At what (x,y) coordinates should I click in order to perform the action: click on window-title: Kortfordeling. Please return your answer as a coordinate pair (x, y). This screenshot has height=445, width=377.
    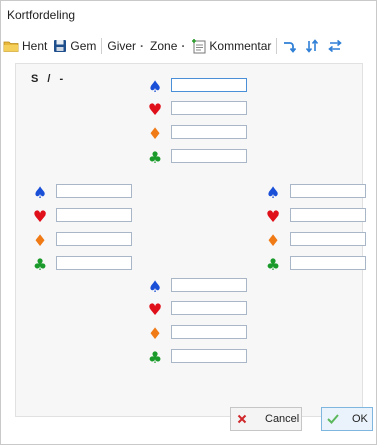
    Looking at the image, I should click on (41, 15).